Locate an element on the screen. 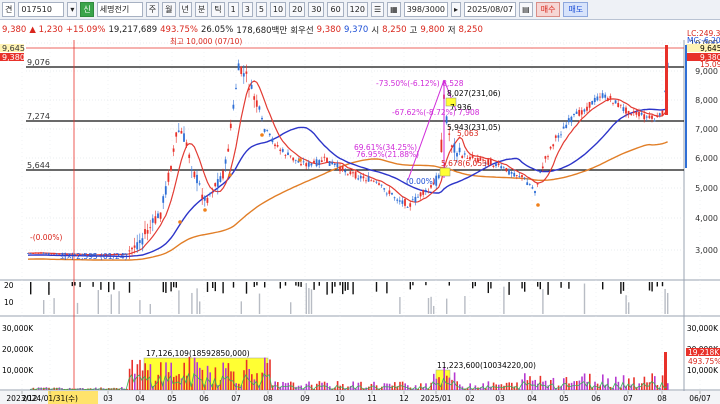 The width and height of the screenshot is (720, 404). indicator-bars is located at coordinates (349, 298).